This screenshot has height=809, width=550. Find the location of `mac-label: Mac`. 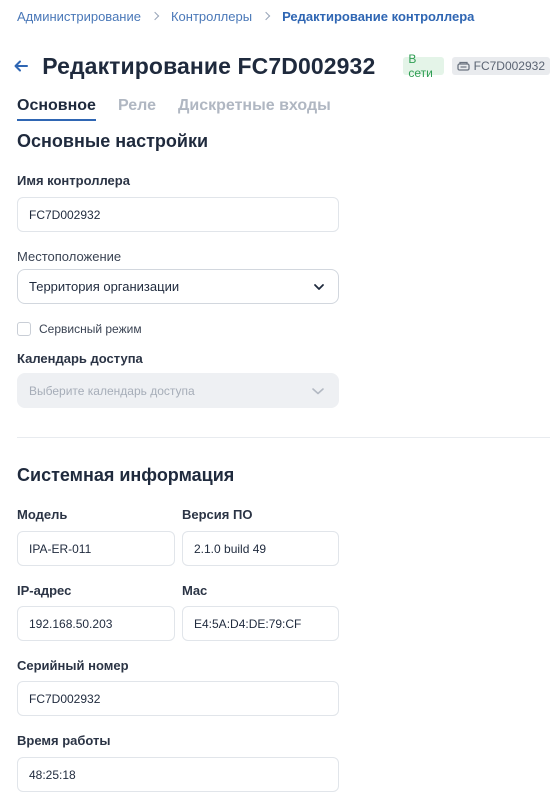

mac-label: Mac is located at coordinates (195, 590).